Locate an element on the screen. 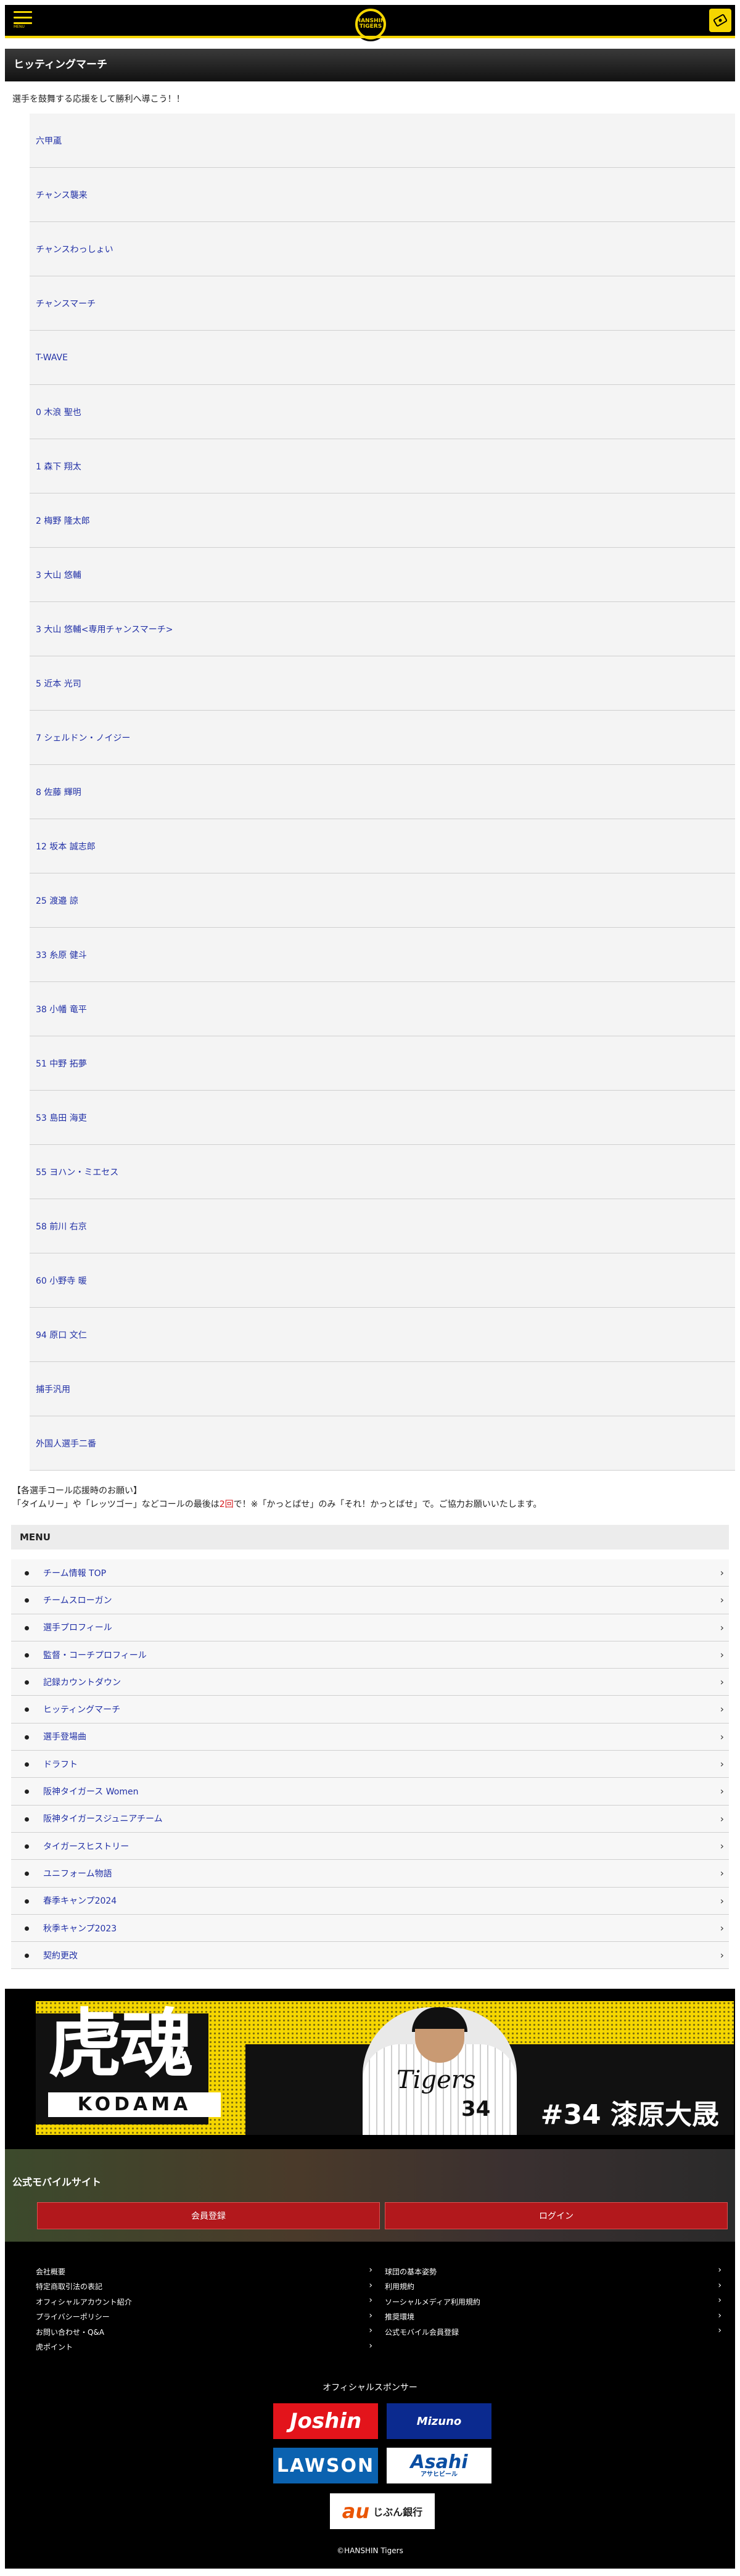 Image resolution: width=740 pixels, height=2576 pixels. login-button: ログイン is located at coordinates (557, 2215).